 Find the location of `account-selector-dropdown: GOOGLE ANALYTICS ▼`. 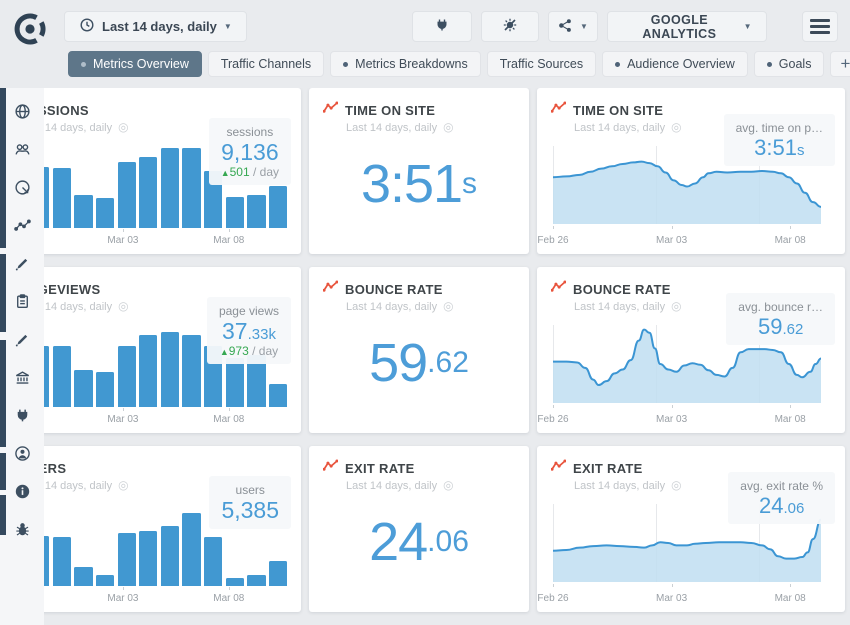

account-selector-dropdown: GOOGLE ANALYTICS ▼ is located at coordinates (687, 26).